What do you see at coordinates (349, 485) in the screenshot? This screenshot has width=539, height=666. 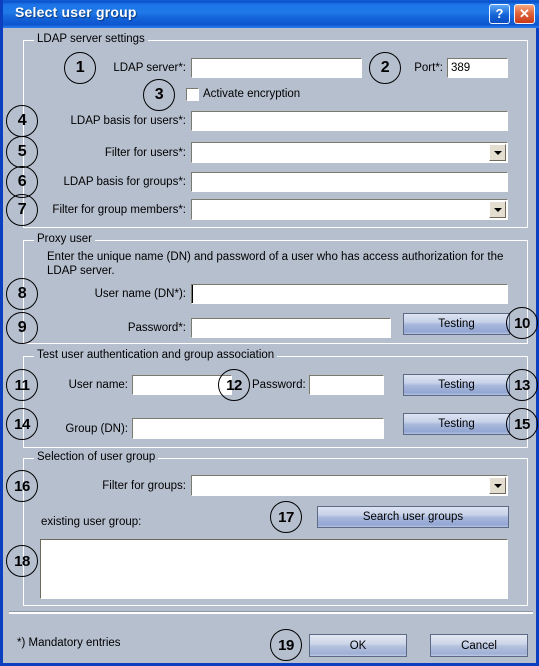 I see `combo-filter-groups` at bounding box center [349, 485].